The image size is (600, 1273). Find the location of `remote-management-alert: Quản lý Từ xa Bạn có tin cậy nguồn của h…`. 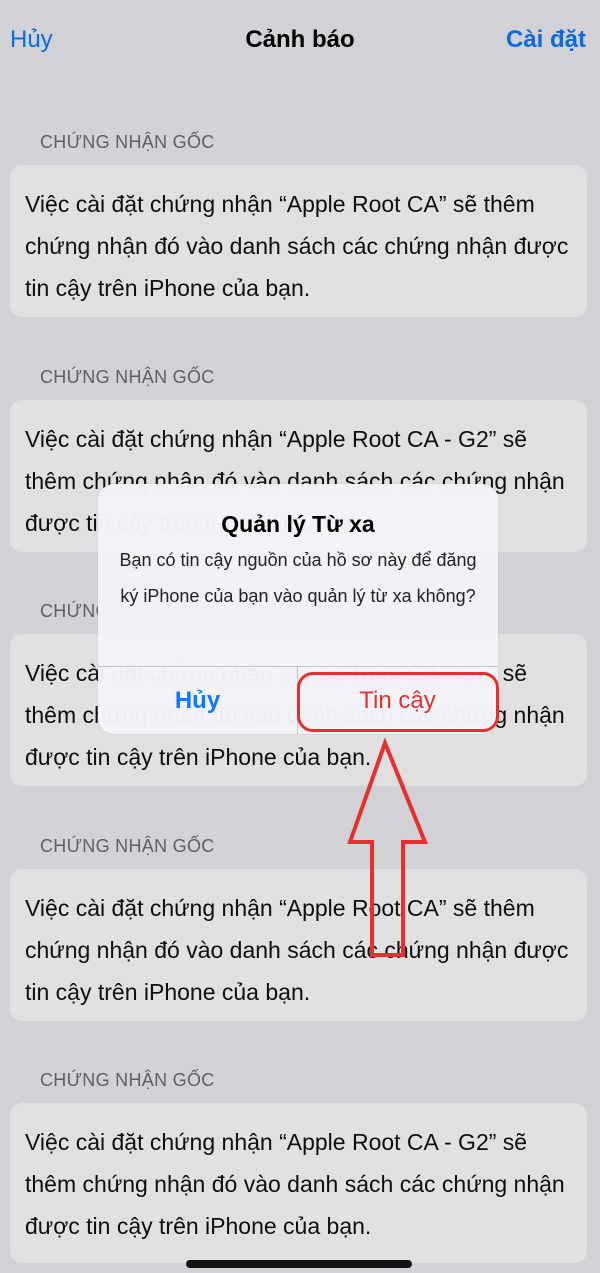

remote-management-alert: Quản lý Từ xa Bạn có tin cậy nguồn của h… is located at coordinates (298, 609).